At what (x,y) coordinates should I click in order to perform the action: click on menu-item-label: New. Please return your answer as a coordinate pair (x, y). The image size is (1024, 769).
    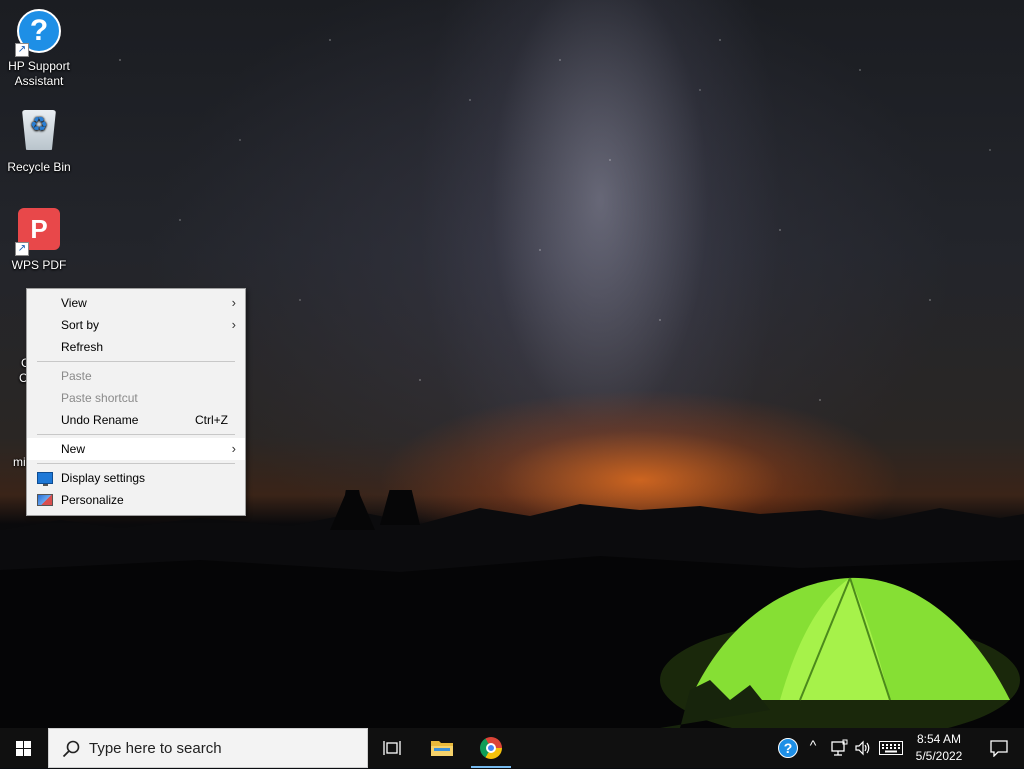
    Looking at the image, I should click on (73, 449).